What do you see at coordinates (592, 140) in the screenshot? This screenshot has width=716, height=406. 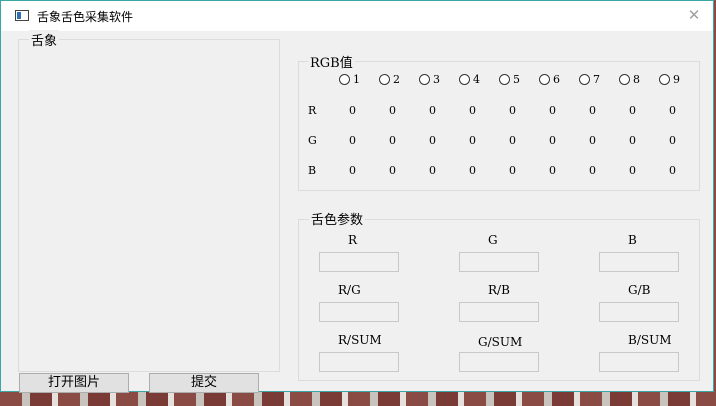 I see `rgb-value-g-7: 0` at bounding box center [592, 140].